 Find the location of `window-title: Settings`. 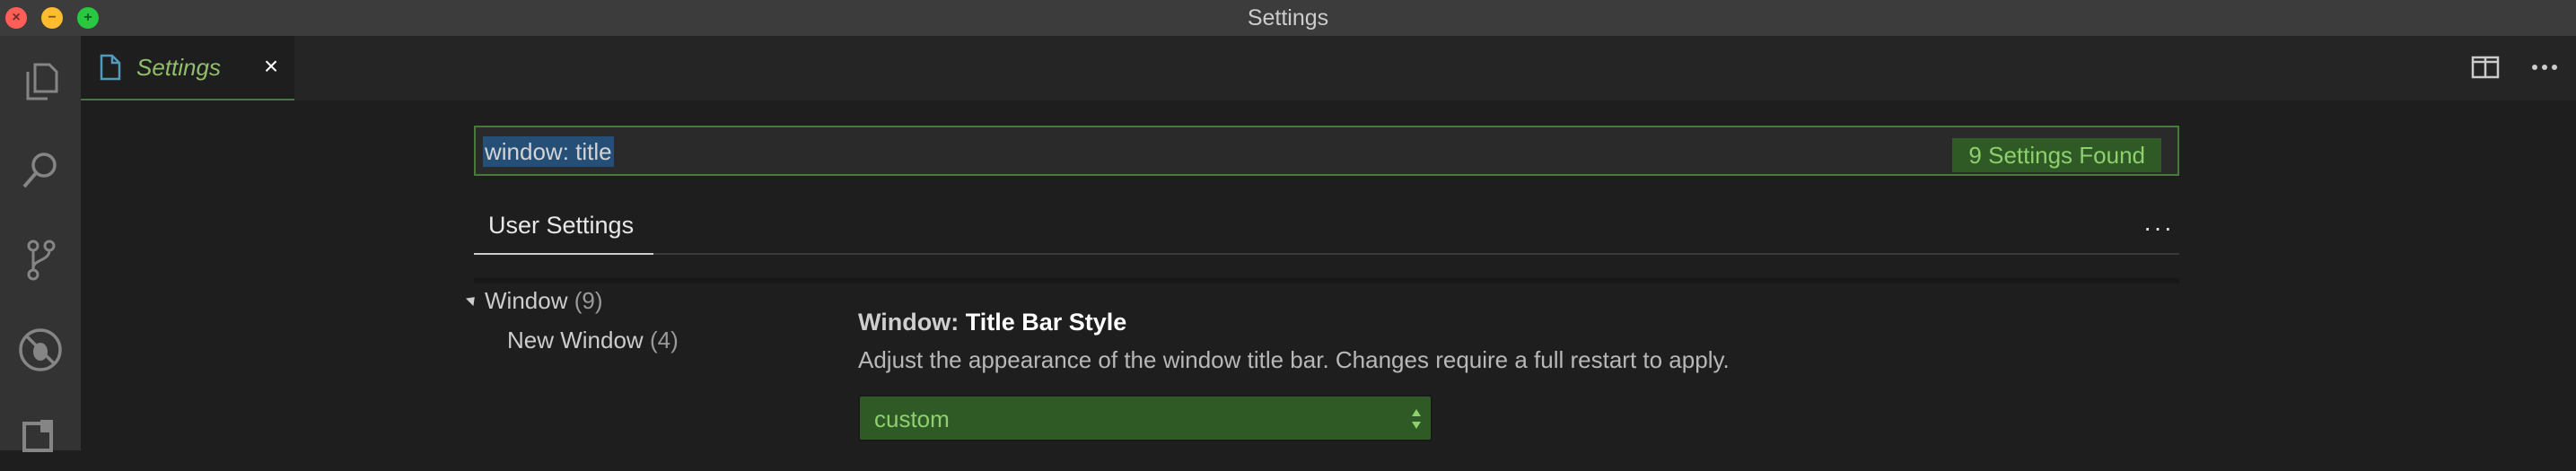

window-title: Settings is located at coordinates (1288, 18).